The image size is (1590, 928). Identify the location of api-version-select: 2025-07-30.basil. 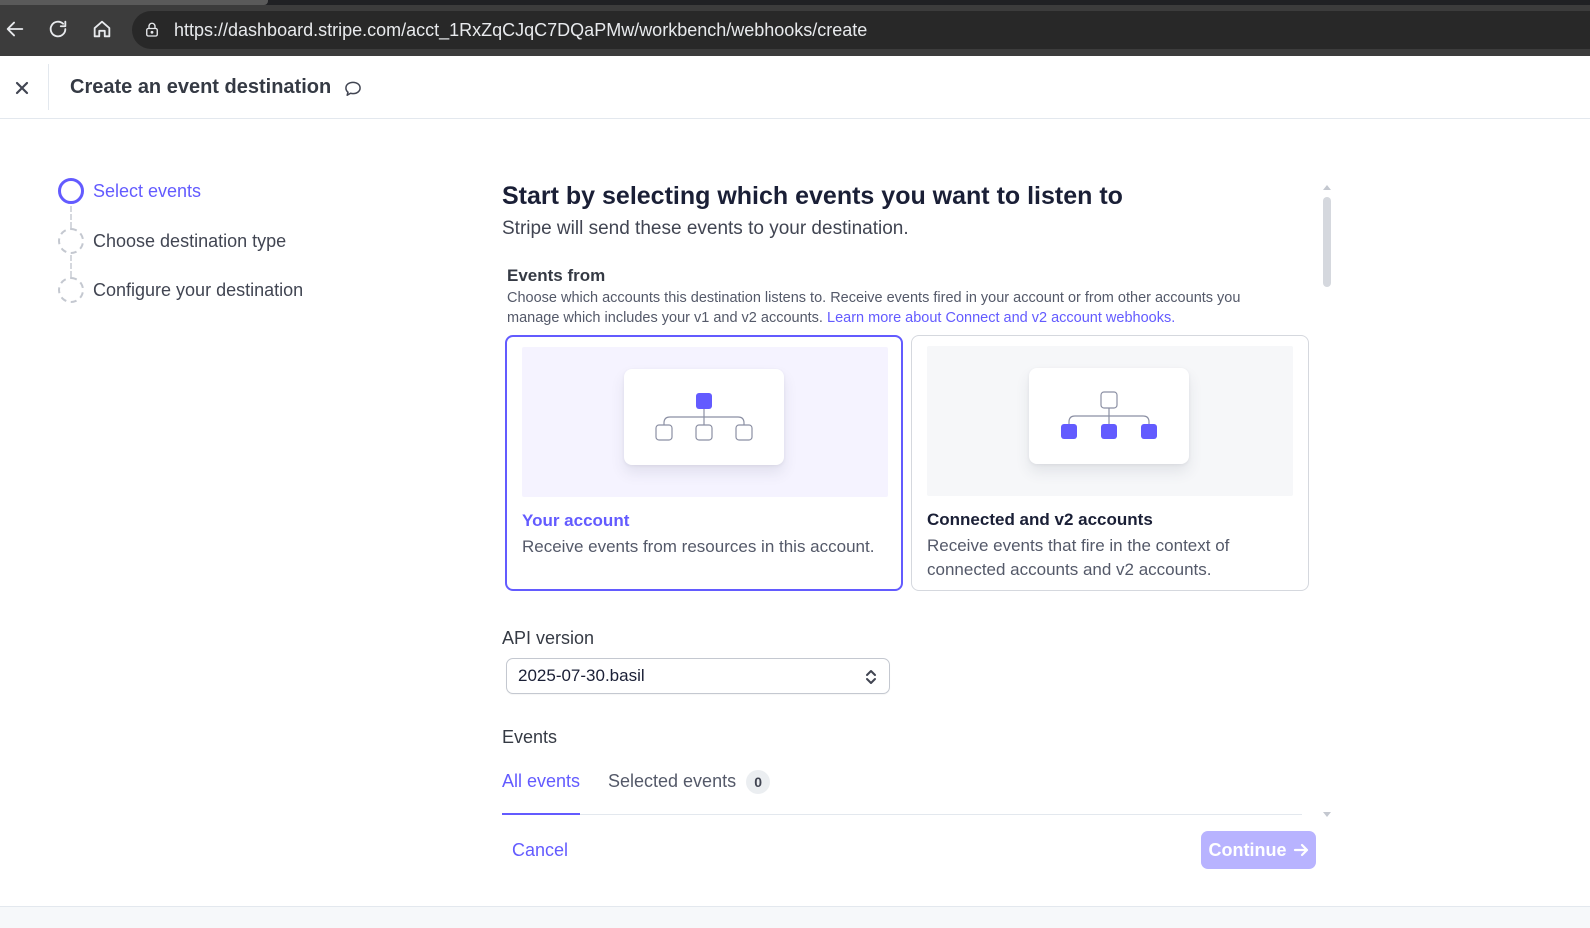
(698, 676).